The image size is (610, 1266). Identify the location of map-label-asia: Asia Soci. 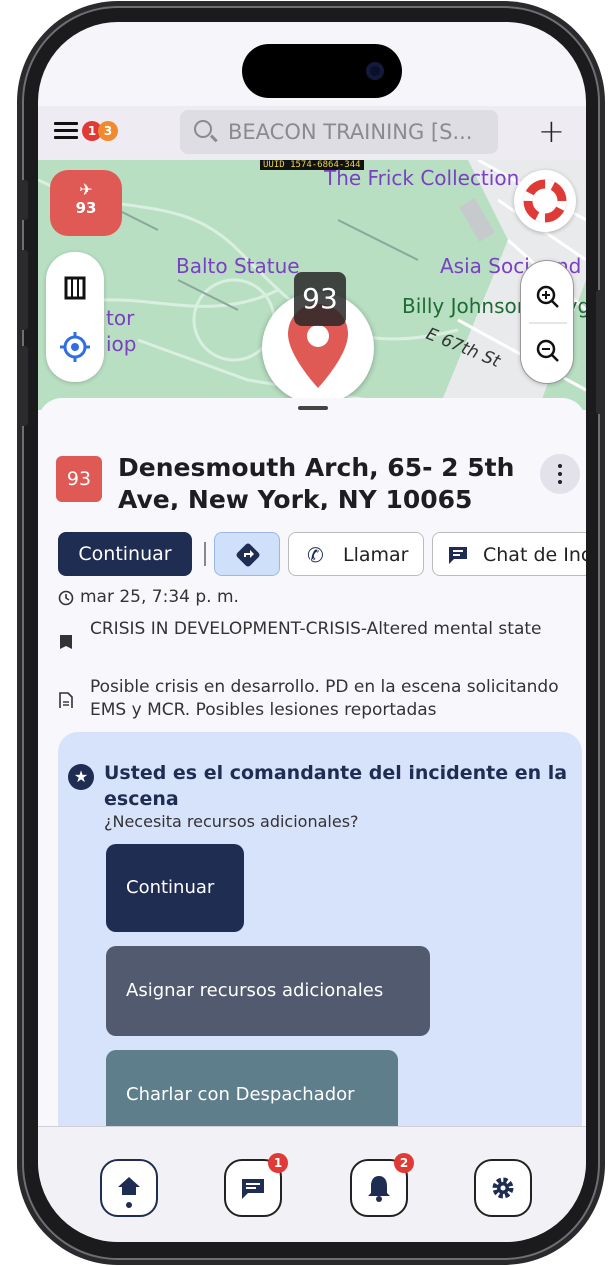
(485, 266).